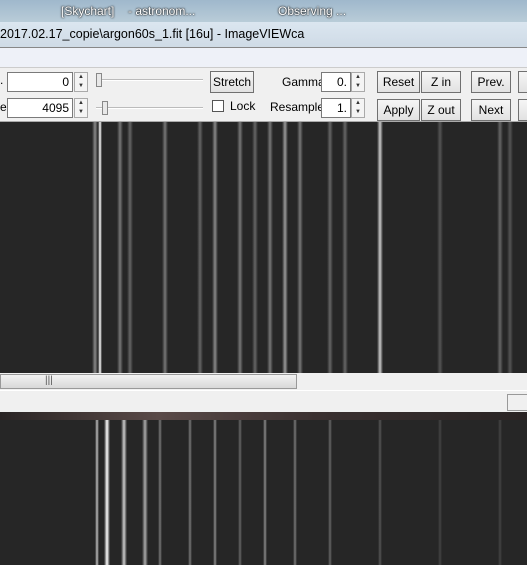 This screenshot has width=527, height=565. Describe the element at coordinates (336, 108) in the screenshot. I see `resample-input: 1.` at that location.